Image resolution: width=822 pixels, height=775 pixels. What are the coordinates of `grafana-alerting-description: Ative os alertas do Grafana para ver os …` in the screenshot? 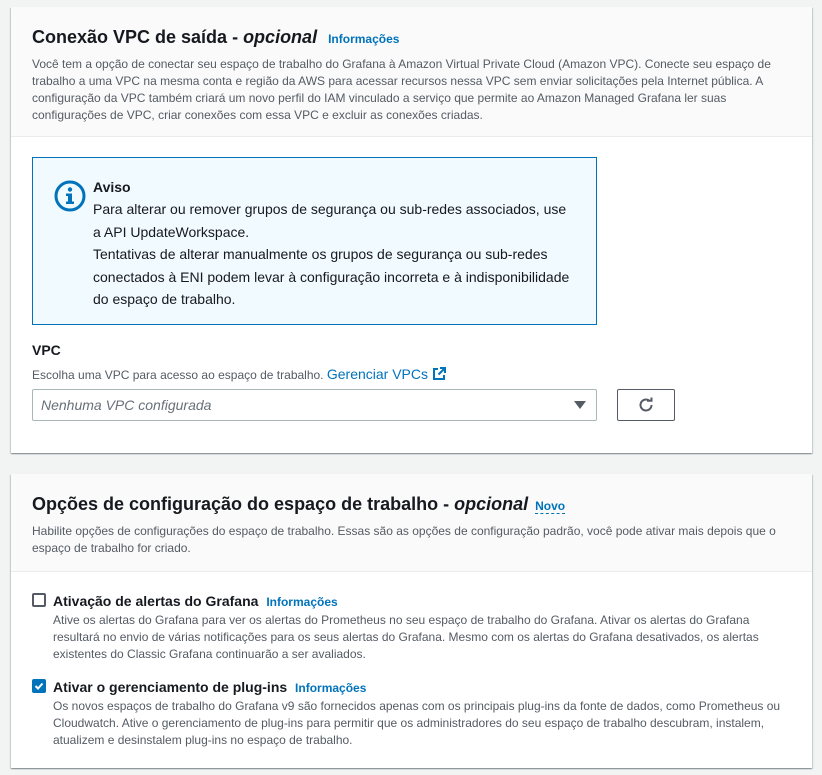 It's located at (406, 637).